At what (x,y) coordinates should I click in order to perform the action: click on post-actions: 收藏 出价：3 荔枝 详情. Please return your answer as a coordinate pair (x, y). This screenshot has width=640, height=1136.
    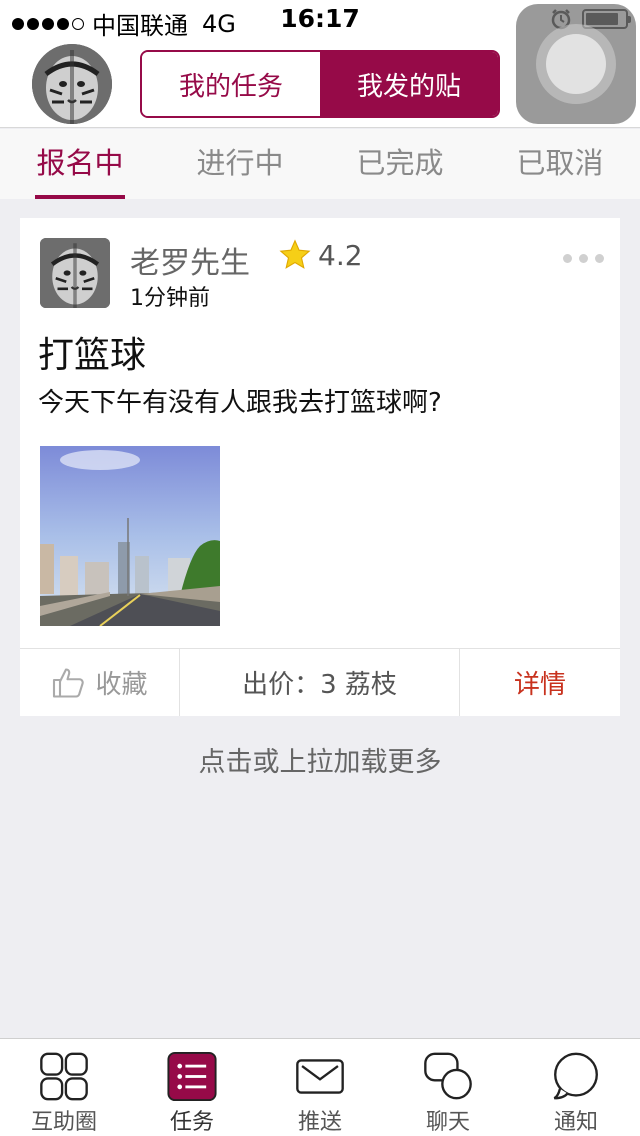
    Looking at the image, I should click on (320, 682).